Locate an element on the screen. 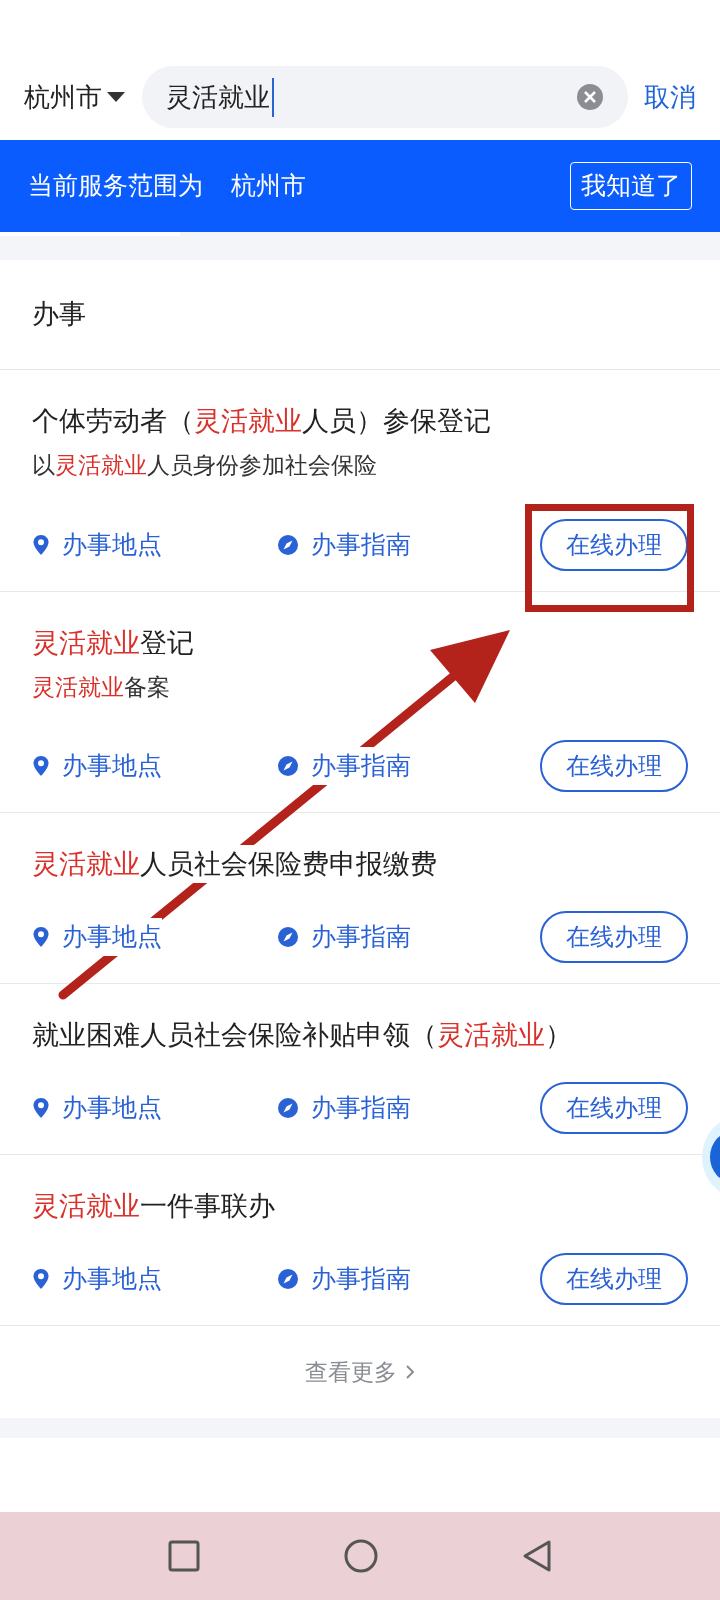  recent-apps-icon is located at coordinates (183, 1556).